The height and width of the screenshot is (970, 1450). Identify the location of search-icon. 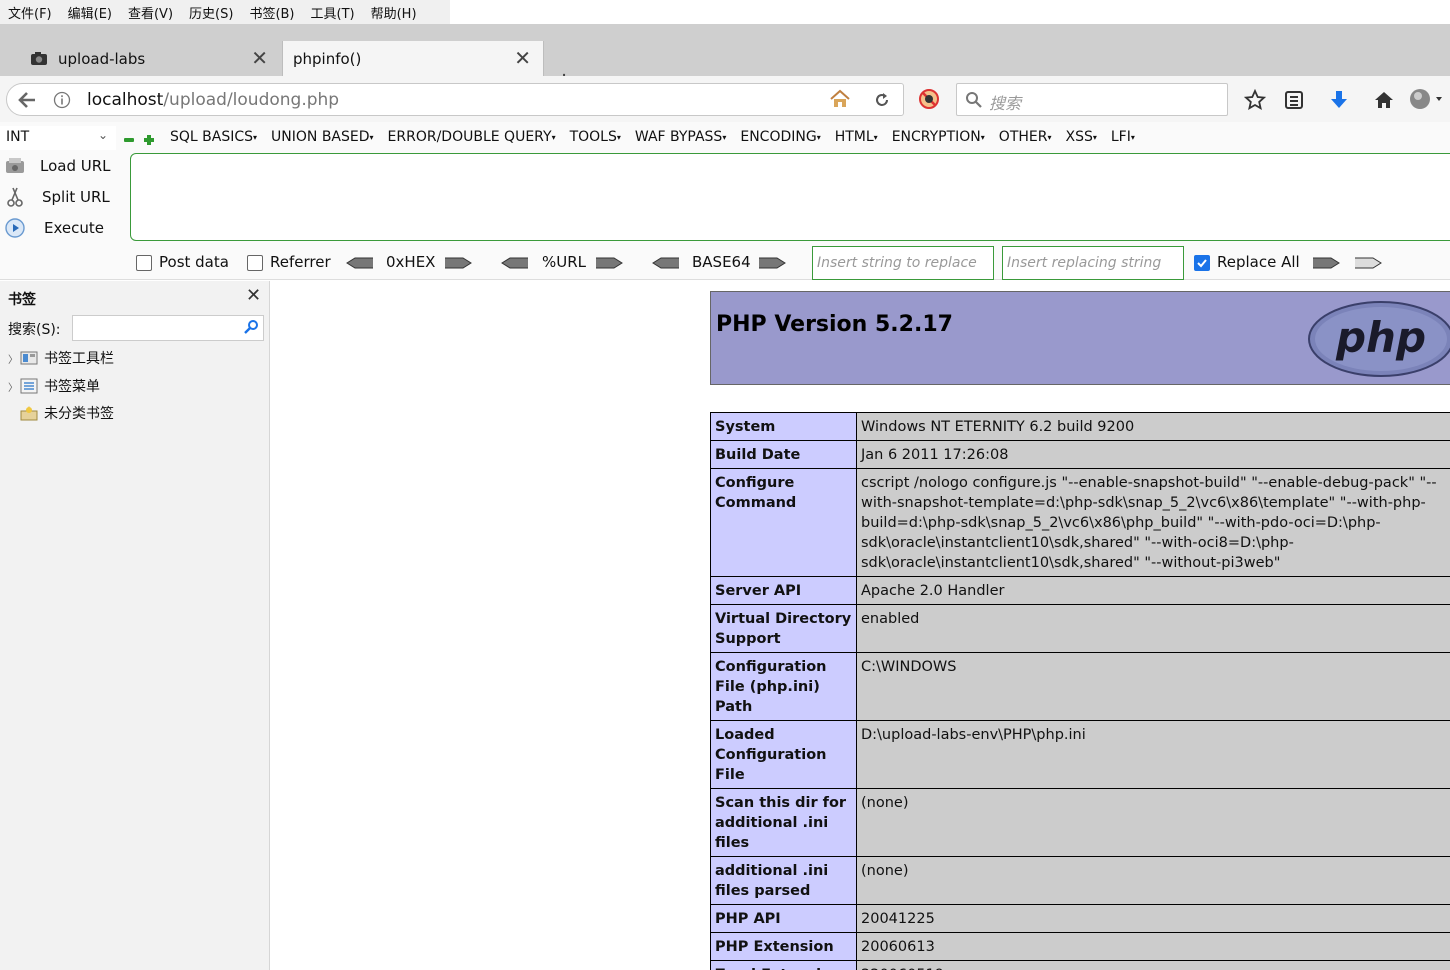
(251, 329).